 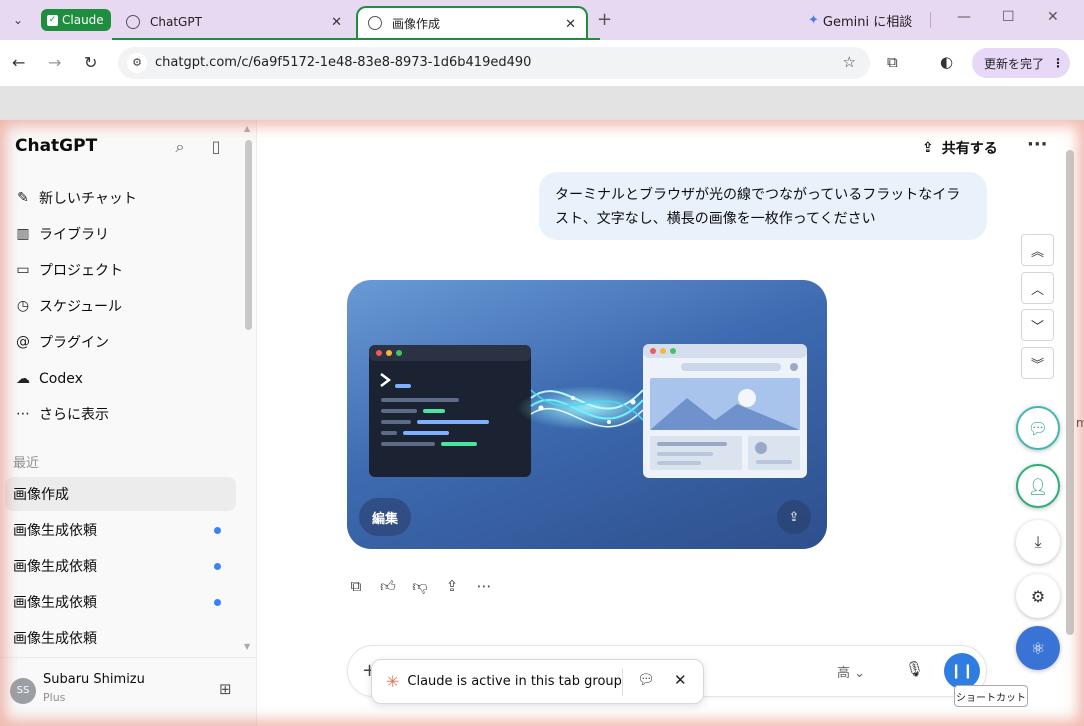 What do you see at coordinates (813, 20) in the screenshot?
I see `gemini-sparkle-icon: ✦` at bounding box center [813, 20].